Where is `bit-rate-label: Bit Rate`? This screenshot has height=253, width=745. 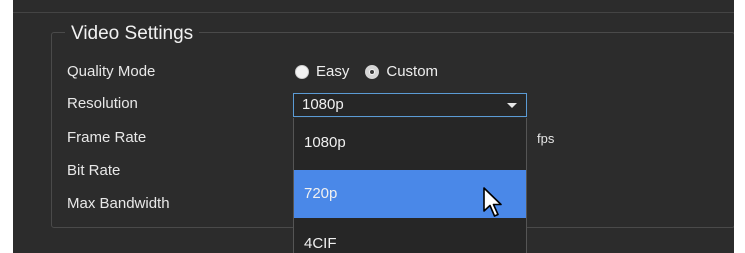
bit-rate-label: Bit Rate is located at coordinates (94, 170).